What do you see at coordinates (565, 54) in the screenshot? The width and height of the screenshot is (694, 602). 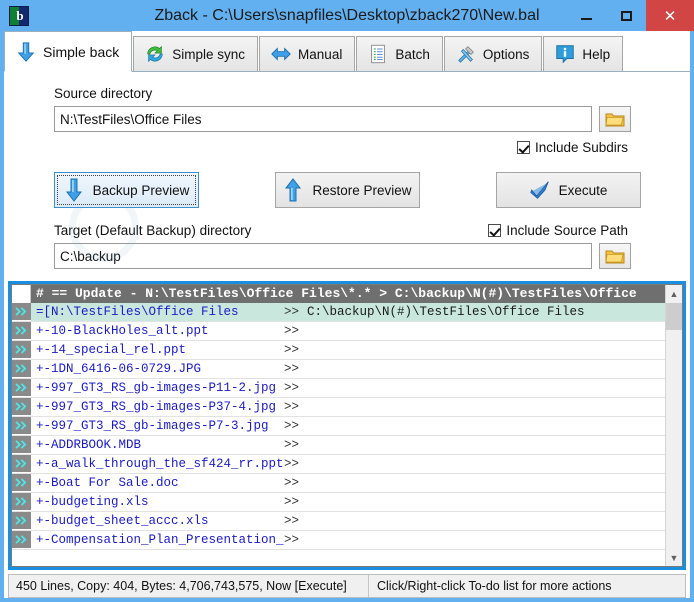 I see `info-icon` at bounding box center [565, 54].